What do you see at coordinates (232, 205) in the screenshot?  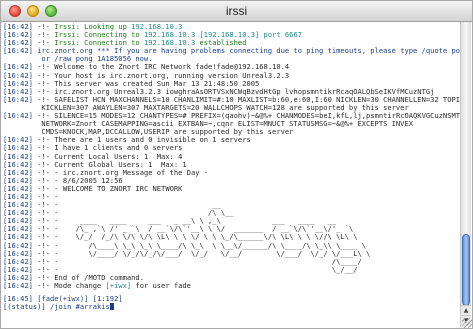 I see `log-line: [16:42] -!- - __` at bounding box center [232, 205].